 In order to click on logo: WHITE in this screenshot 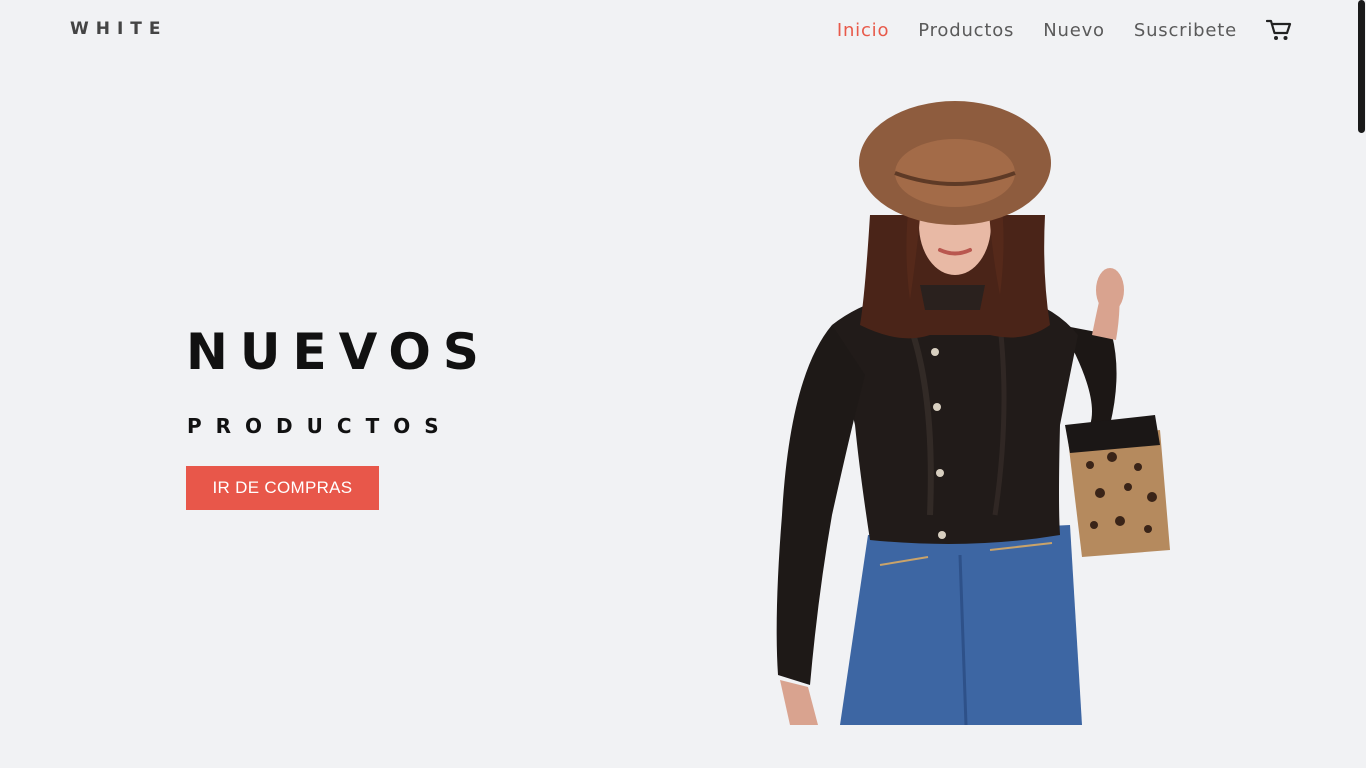, I will do `click(119, 29)`.